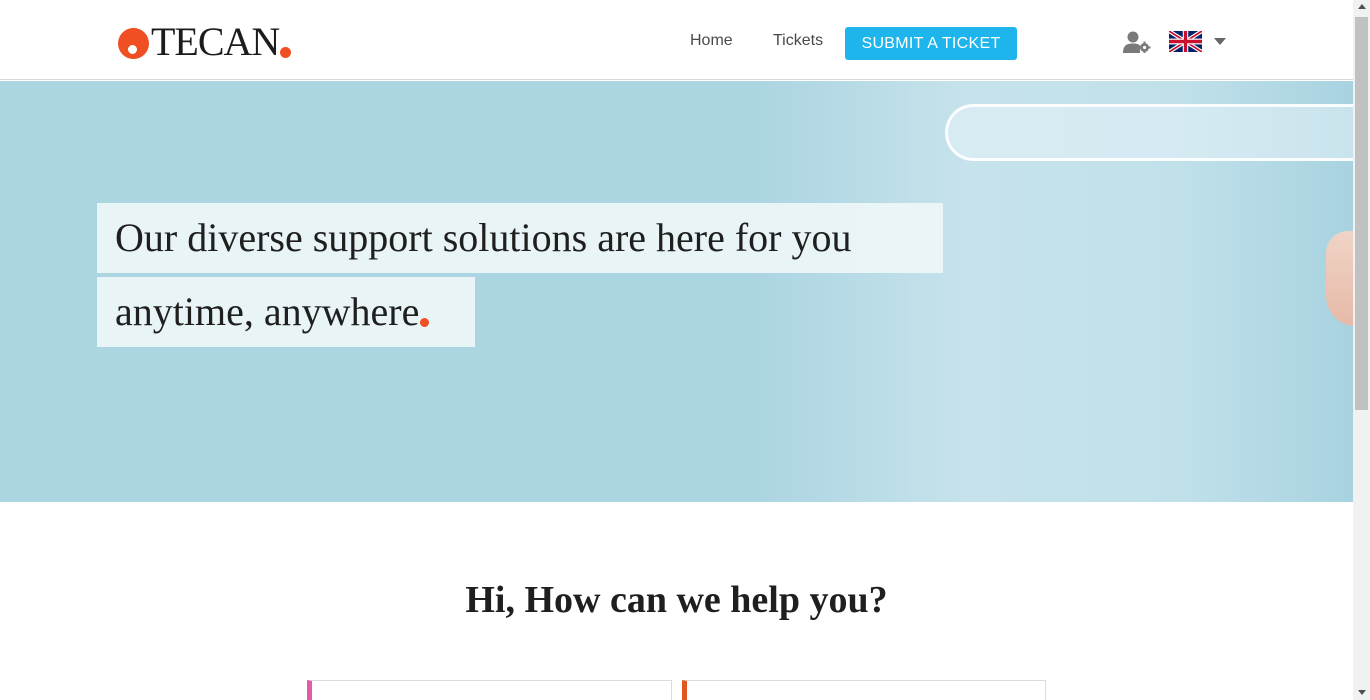  I want to click on logo-dot-icon, so click(133, 43).